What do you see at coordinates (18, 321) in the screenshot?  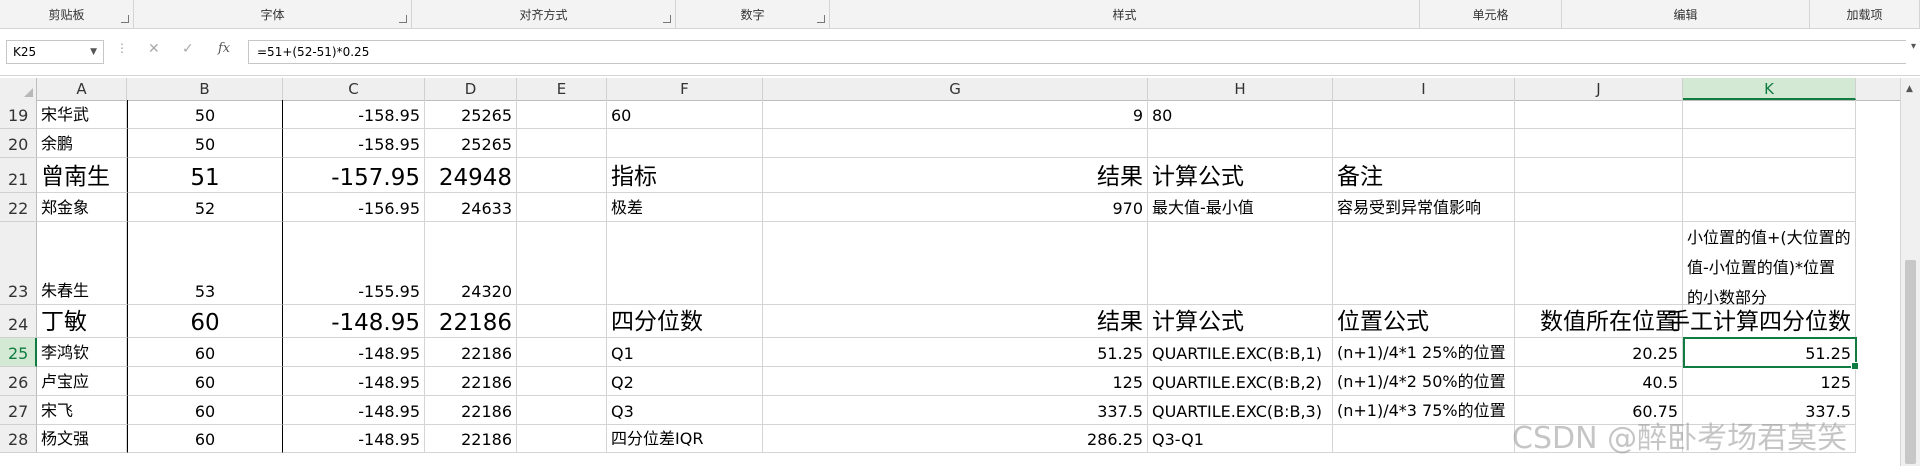 I see `row-header-24: 24` at bounding box center [18, 321].